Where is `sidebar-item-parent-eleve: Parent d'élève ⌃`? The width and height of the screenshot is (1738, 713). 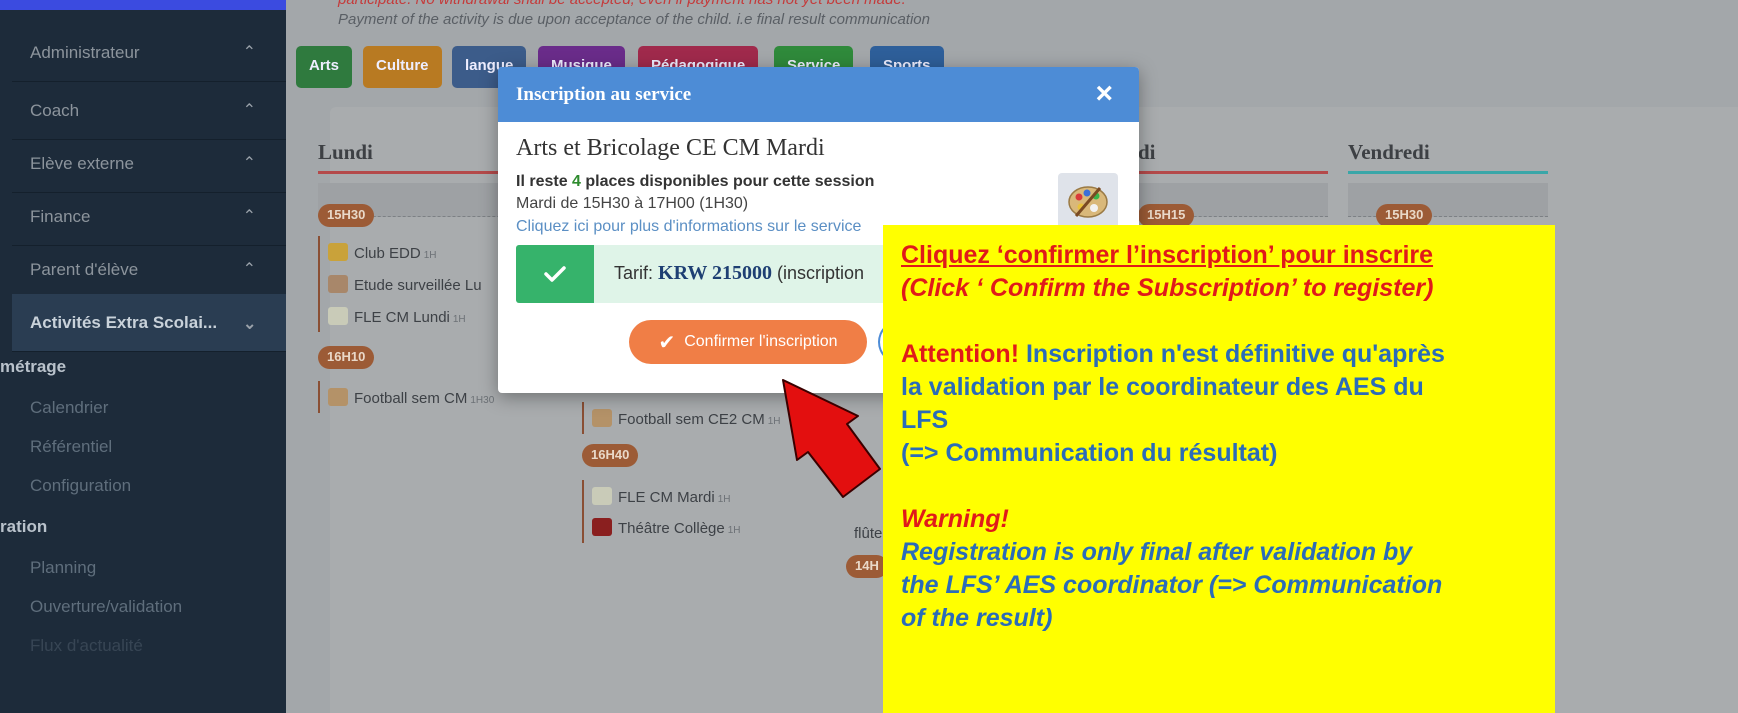 sidebar-item-parent-eleve: Parent d'élève ⌃ is located at coordinates (149, 270).